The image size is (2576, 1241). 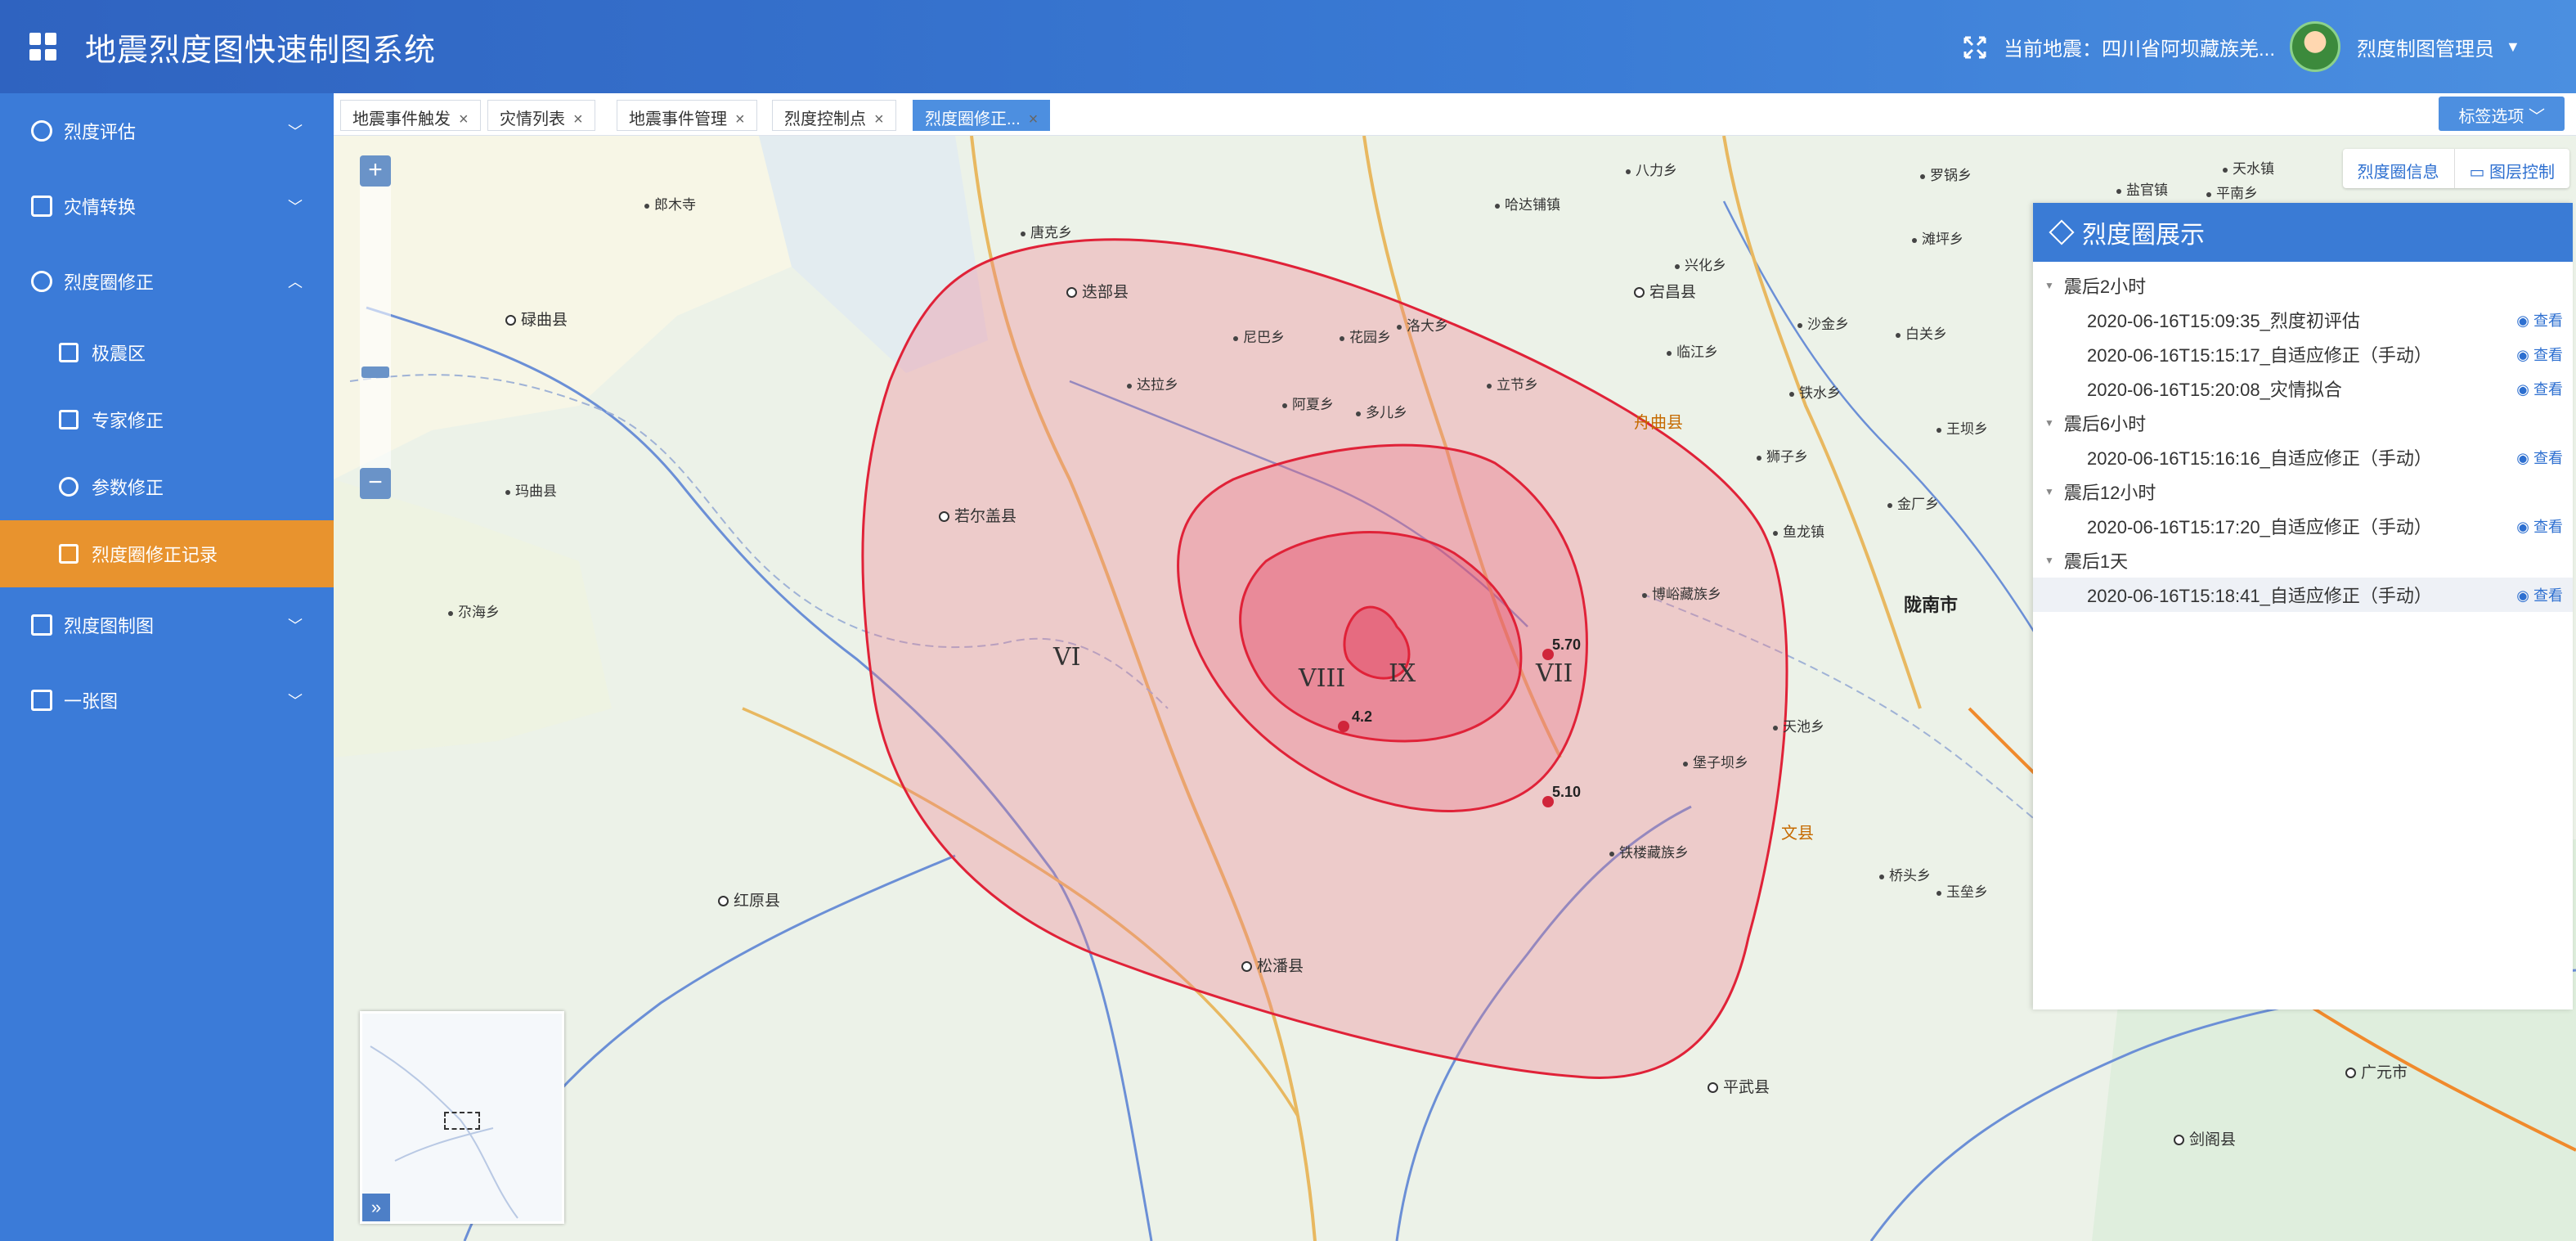 I want to click on tree-row: 2020-06-16T15:20:08_灾情拟合 ◉ 查看, so click(x=2303, y=388).